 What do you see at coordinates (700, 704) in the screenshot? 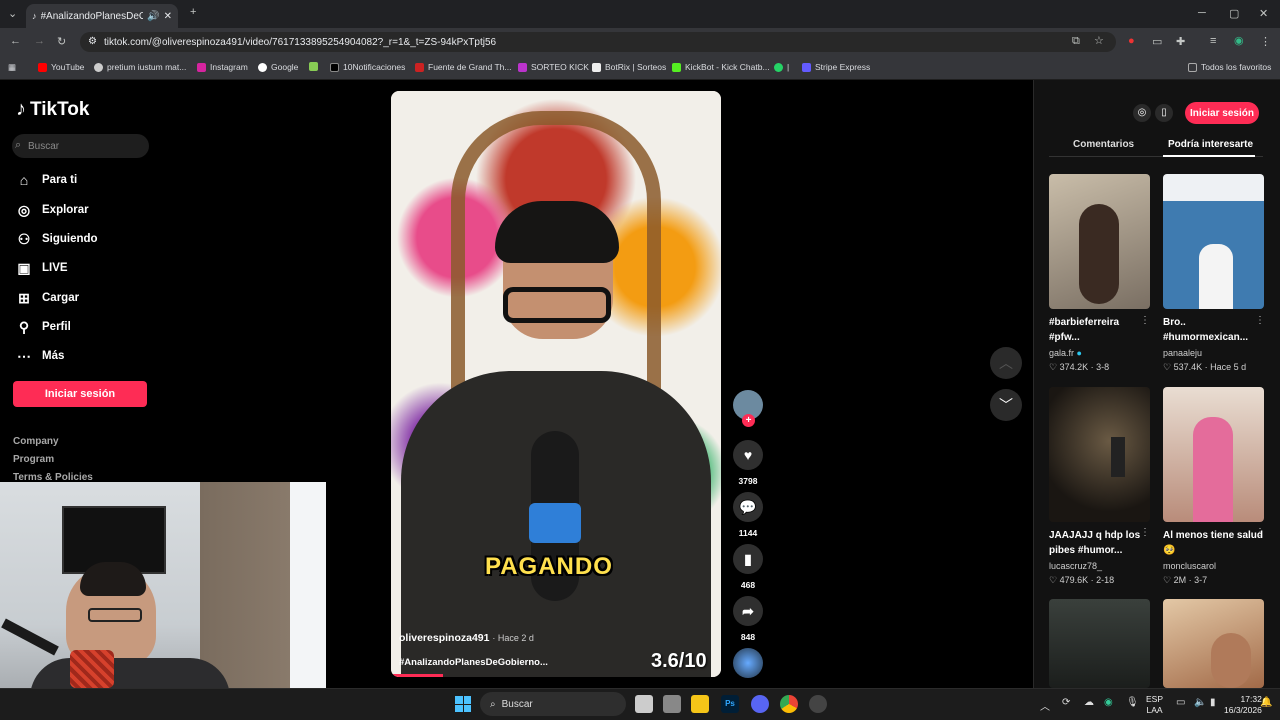
I see `file-explorer-icon` at bounding box center [700, 704].